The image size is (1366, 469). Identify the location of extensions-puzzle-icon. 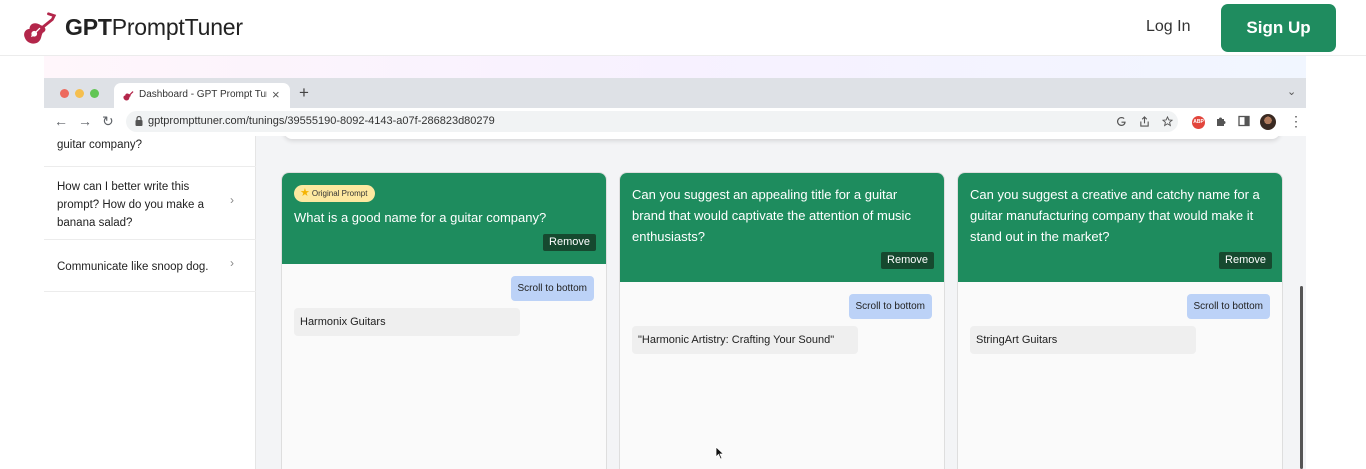
(1221, 121).